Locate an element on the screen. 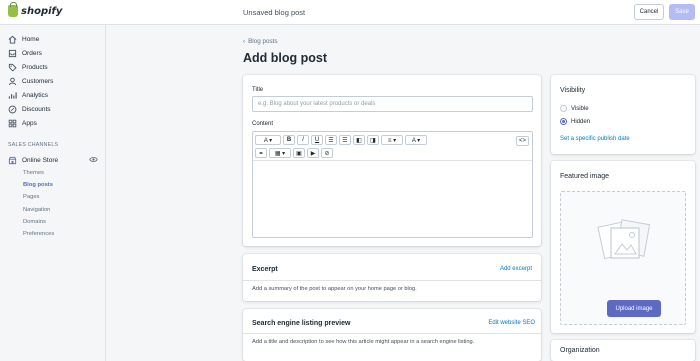 The height and width of the screenshot is (361, 700). discount-icon is located at coordinates (12, 109).